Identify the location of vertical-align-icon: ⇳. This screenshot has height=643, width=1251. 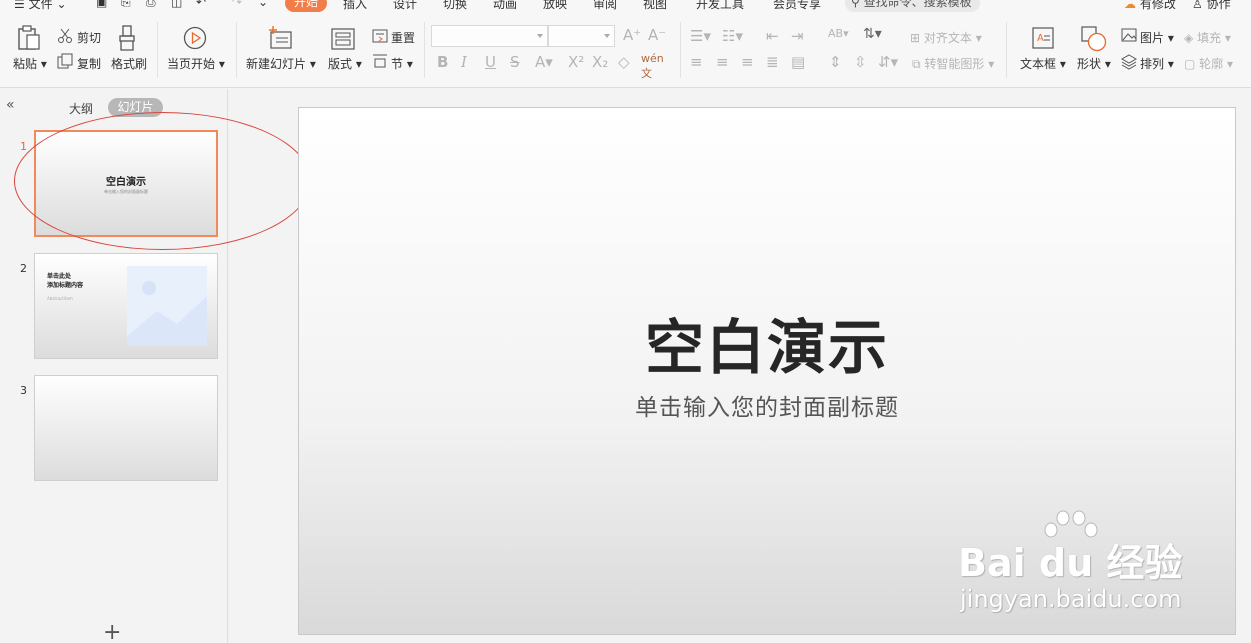
(860, 62).